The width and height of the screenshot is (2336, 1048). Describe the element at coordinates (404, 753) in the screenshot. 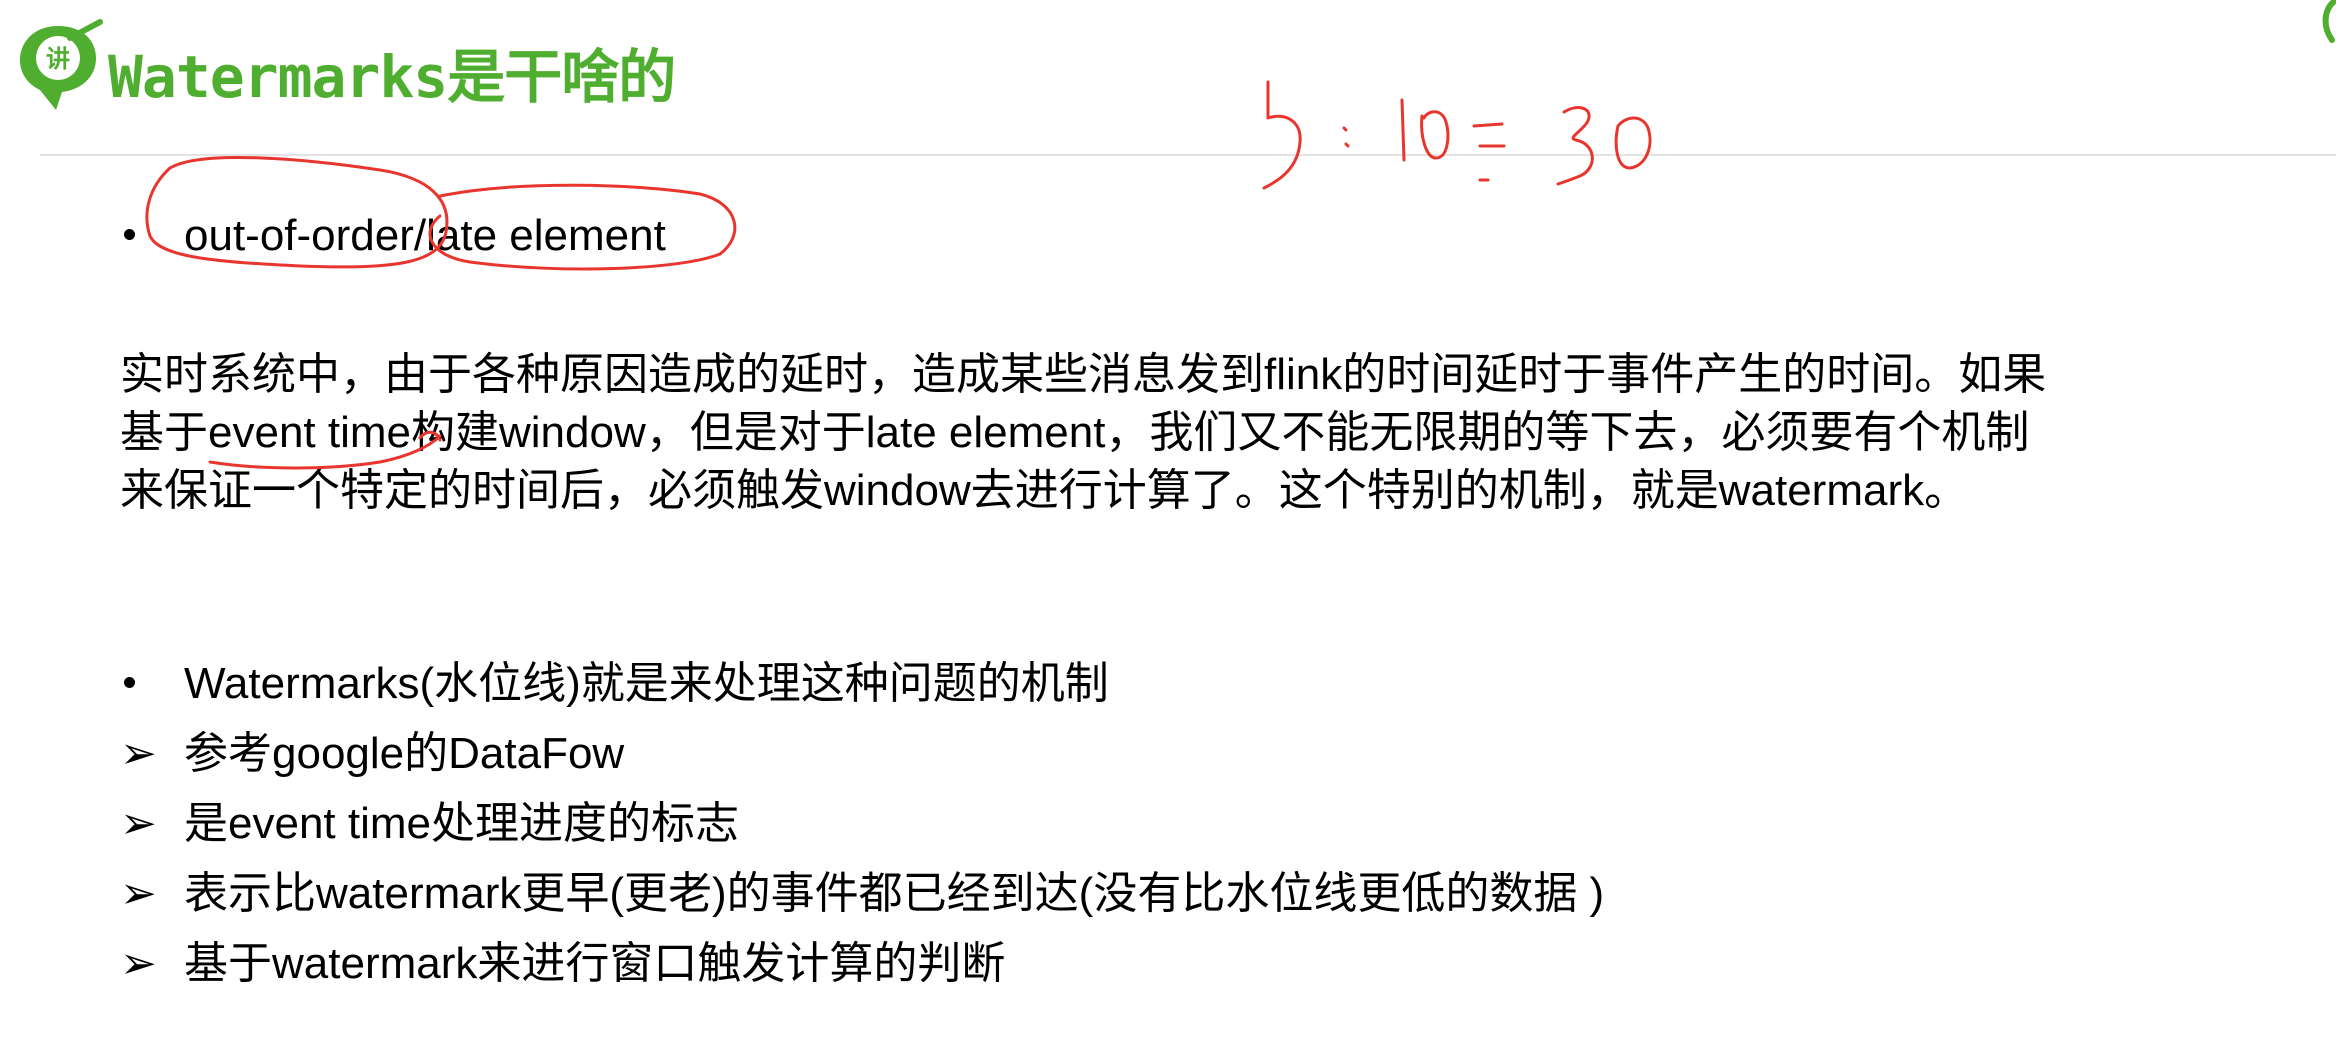

I see `sub-list-text: 参考google的DataFow` at that location.